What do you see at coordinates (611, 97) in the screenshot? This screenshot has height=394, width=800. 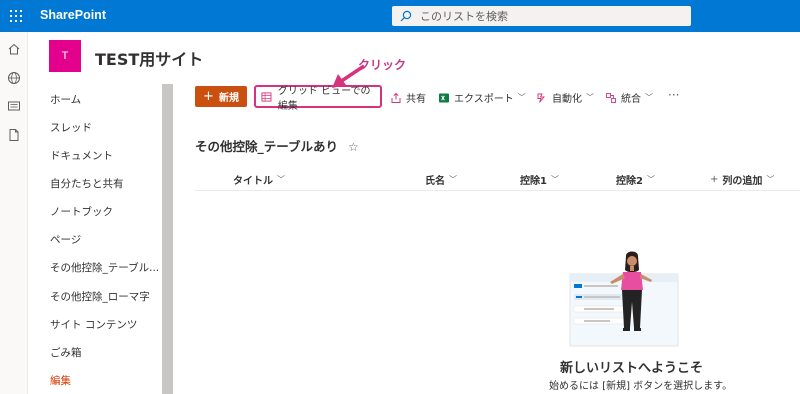 I see `integrate-icon` at bounding box center [611, 97].